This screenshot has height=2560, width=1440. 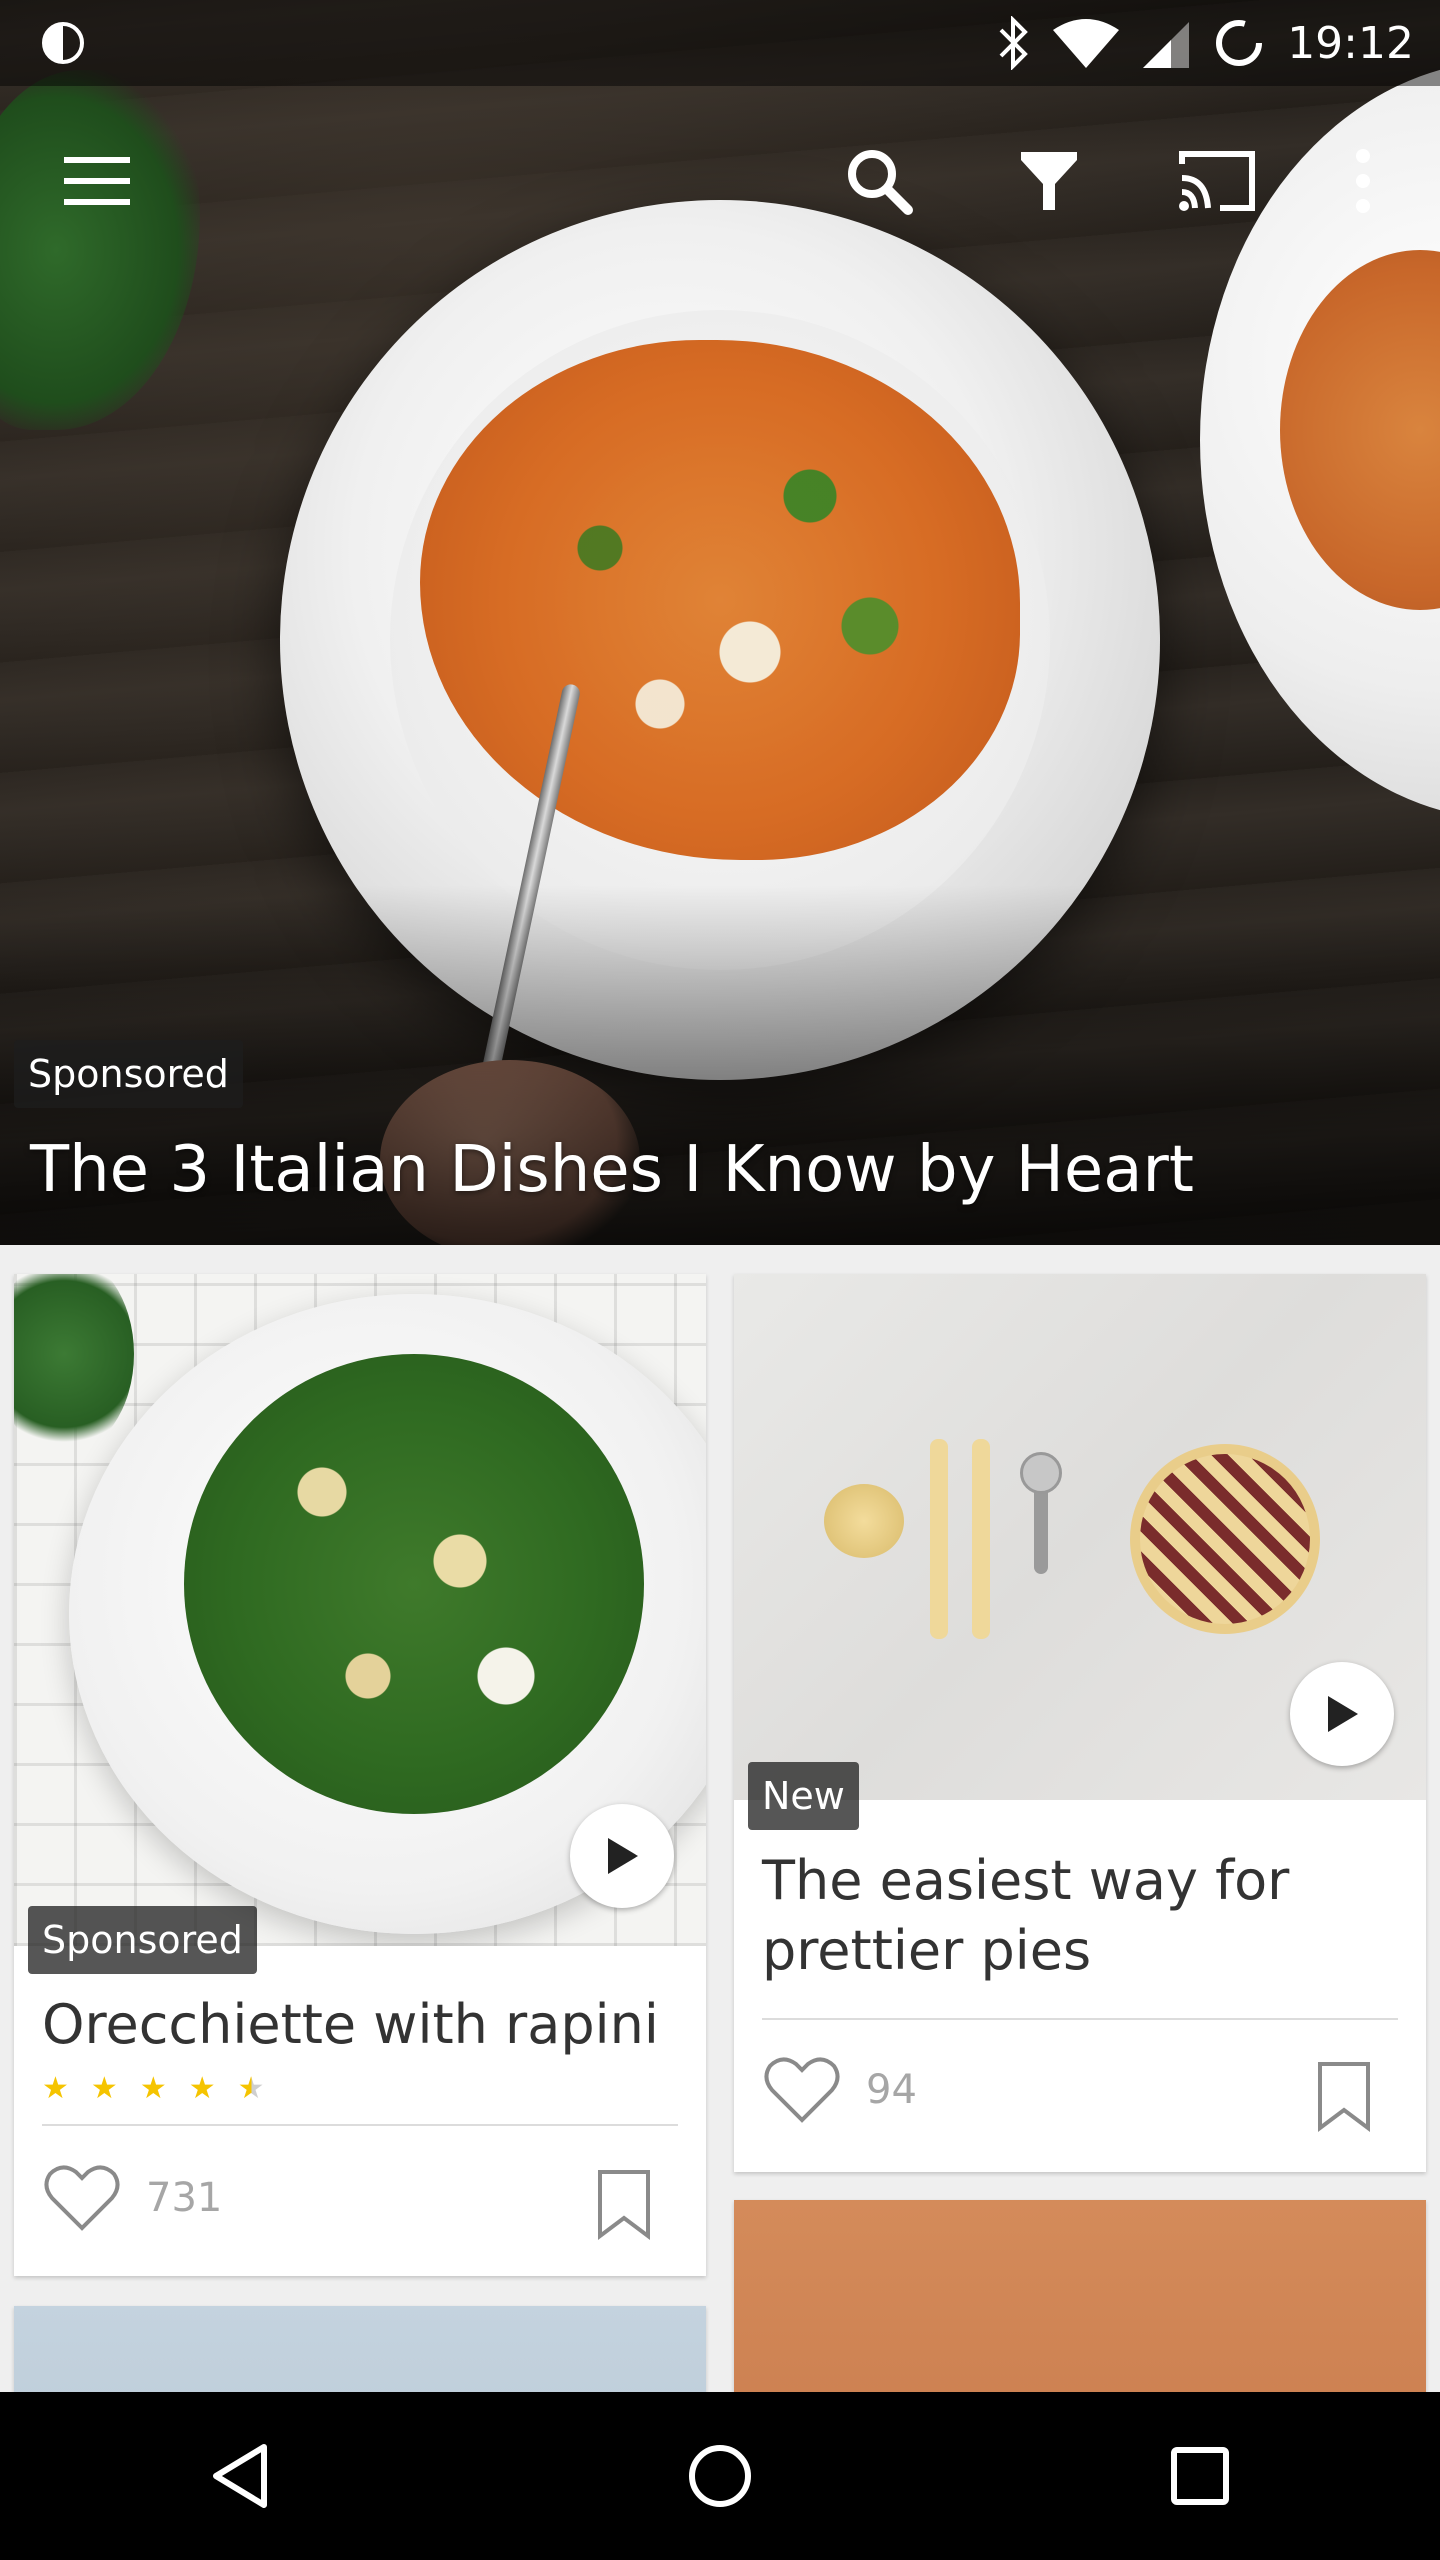 I want to click on signal-icon, so click(x=1166, y=45).